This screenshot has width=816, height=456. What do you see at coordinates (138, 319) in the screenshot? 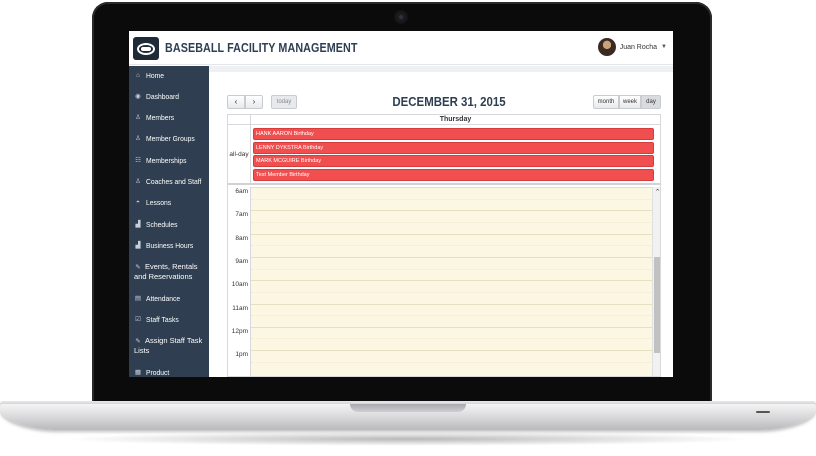
I see `tasks-icon: ☑` at bounding box center [138, 319].